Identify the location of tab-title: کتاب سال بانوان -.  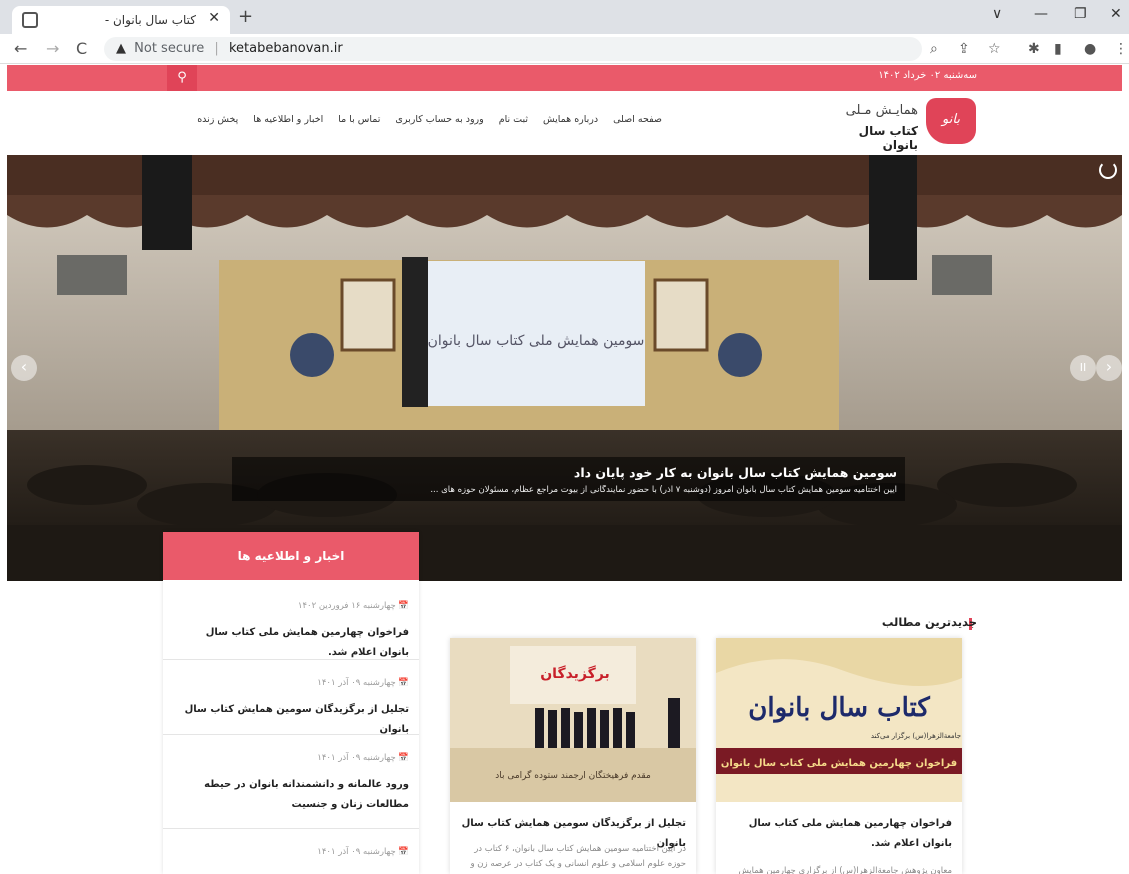
(150, 20).